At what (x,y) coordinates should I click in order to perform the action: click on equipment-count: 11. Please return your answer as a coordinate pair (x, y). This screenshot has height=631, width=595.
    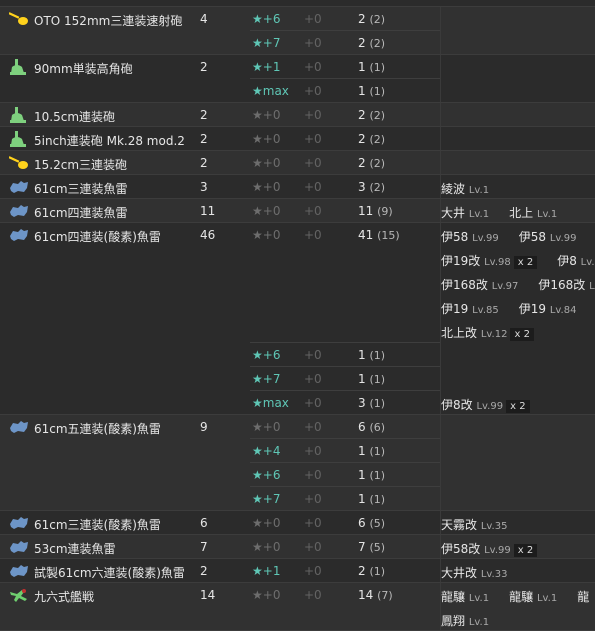
    Looking at the image, I should click on (208, 211).